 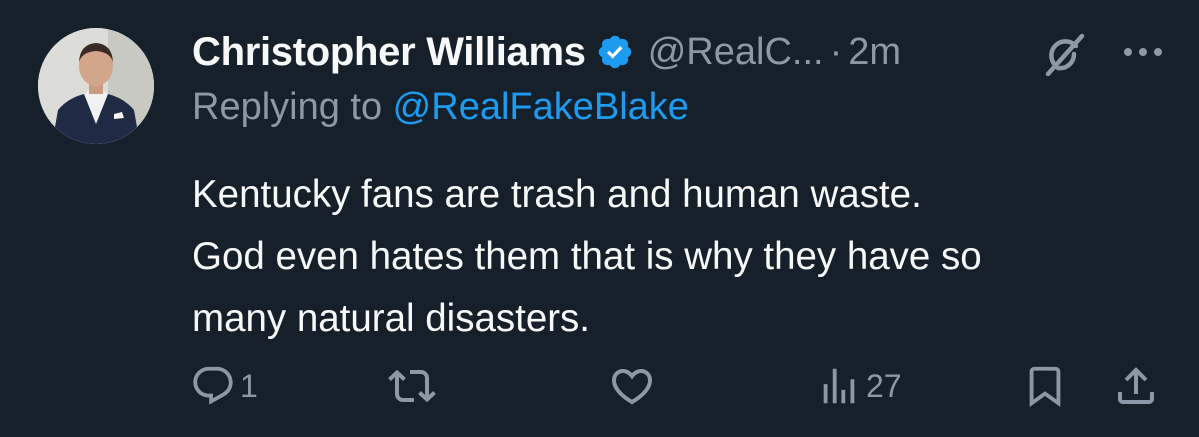 What do you see at coordinates (884, 385) in the screenshot?
I see `views-count: 27` at bounding box center [884, 385].